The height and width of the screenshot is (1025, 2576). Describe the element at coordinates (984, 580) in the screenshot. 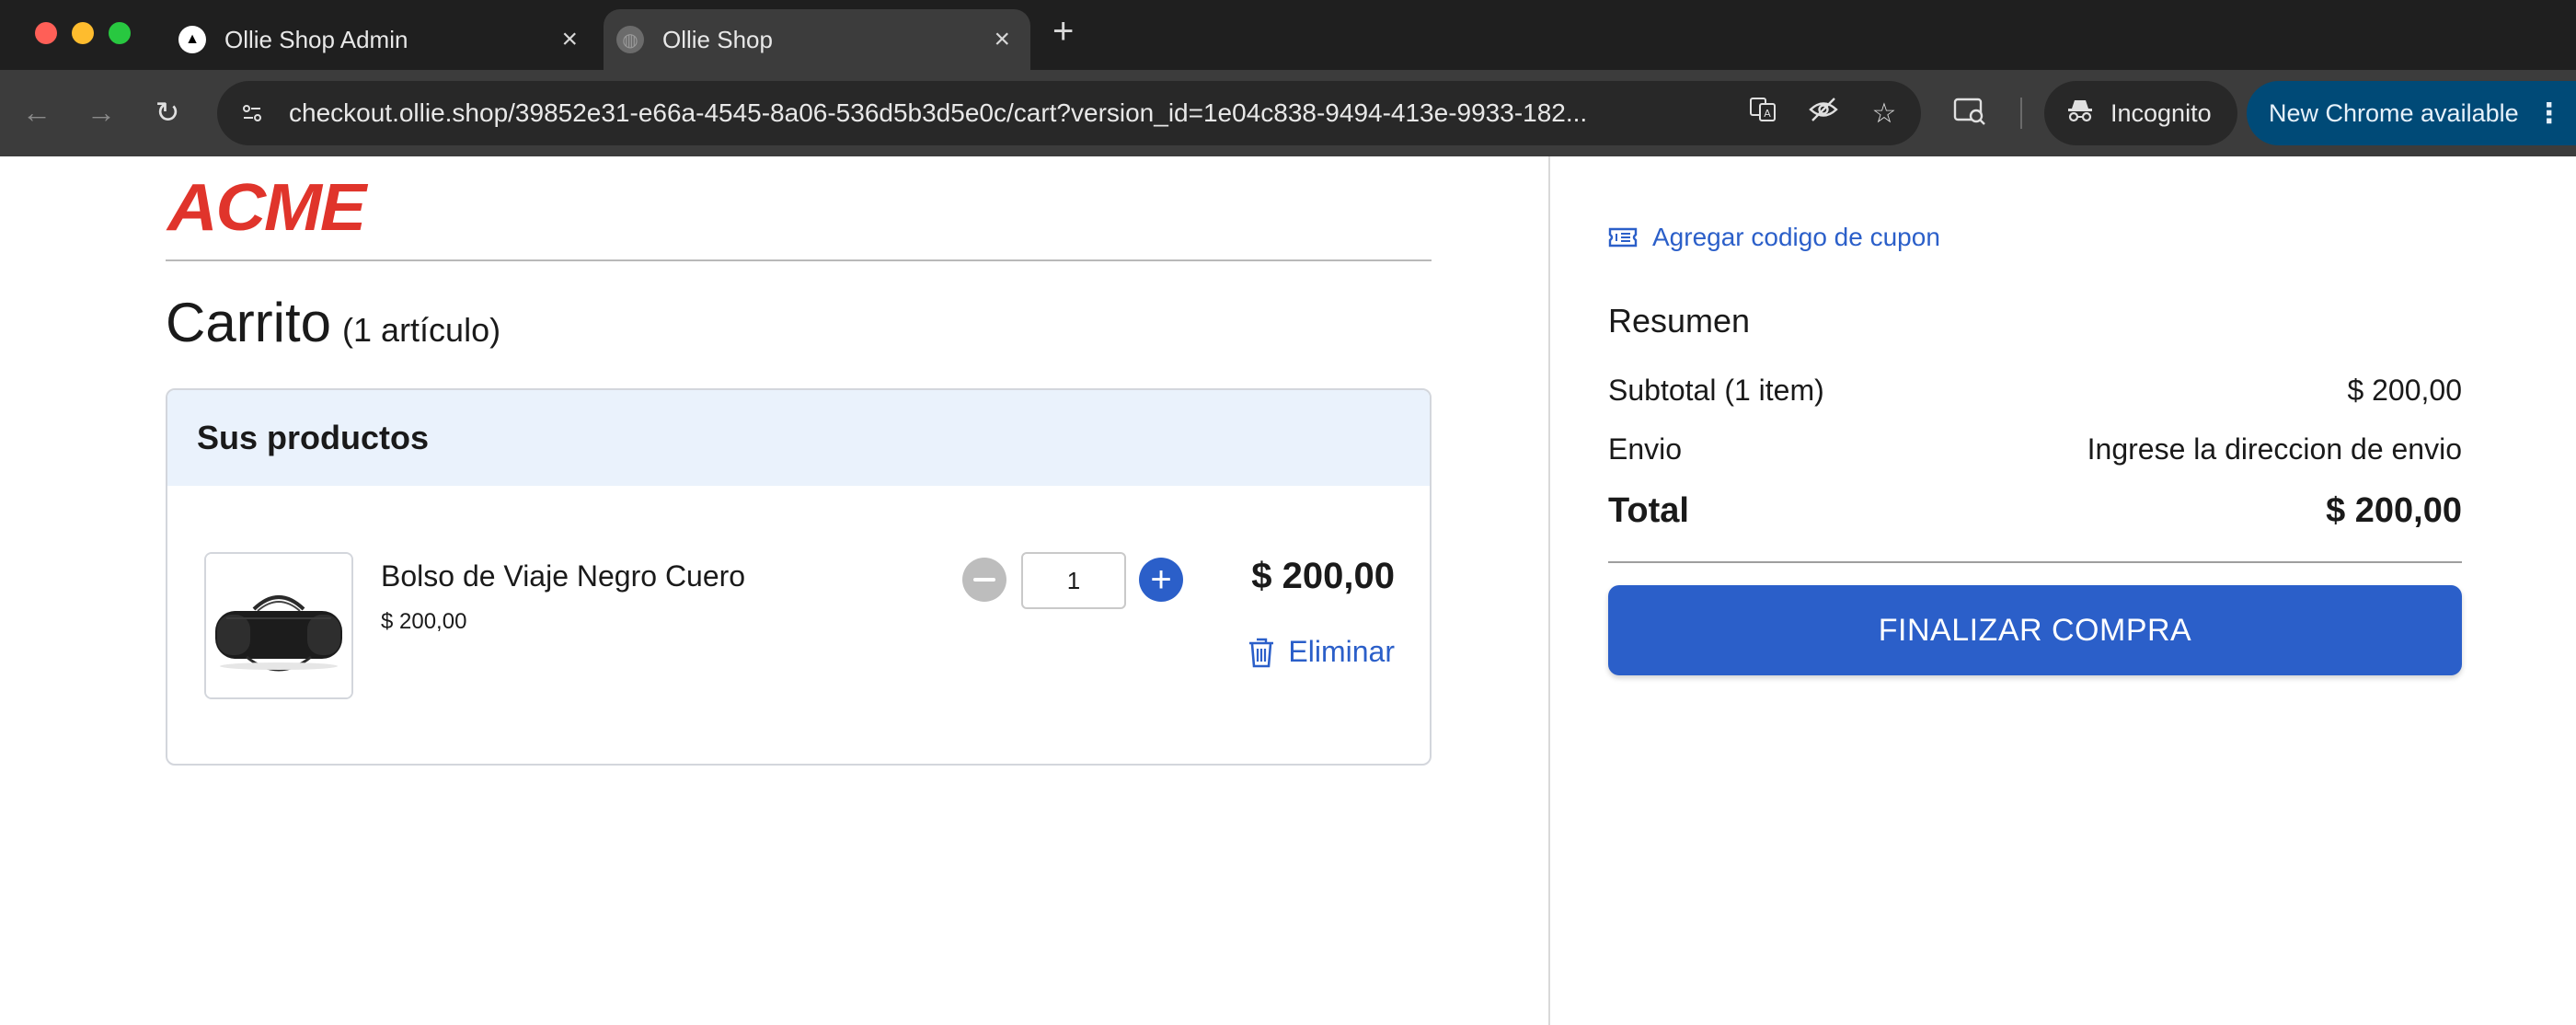

I see `decrease-quantity-button` at that location.